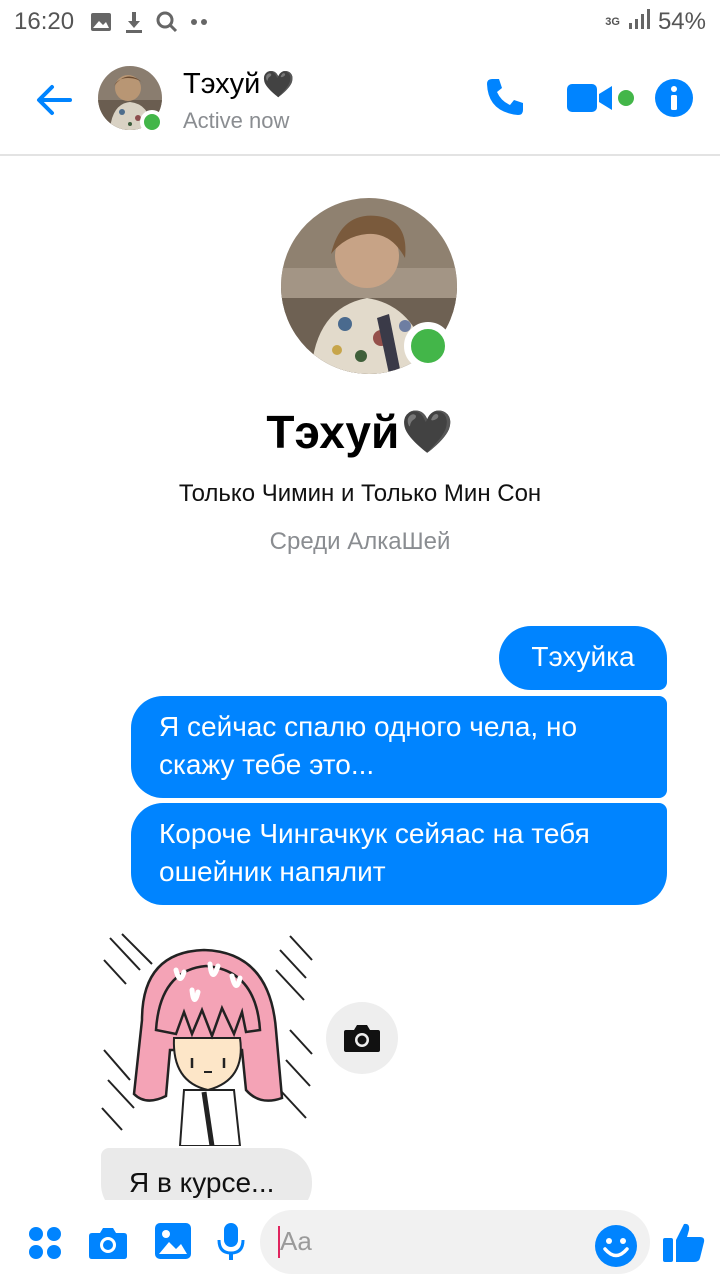 The width and height of the screenshot is (720, 1280). Describe the element at coordinates (207, 1038) in the screenshot. I see `sticker-pink-hair-girl` at that location.